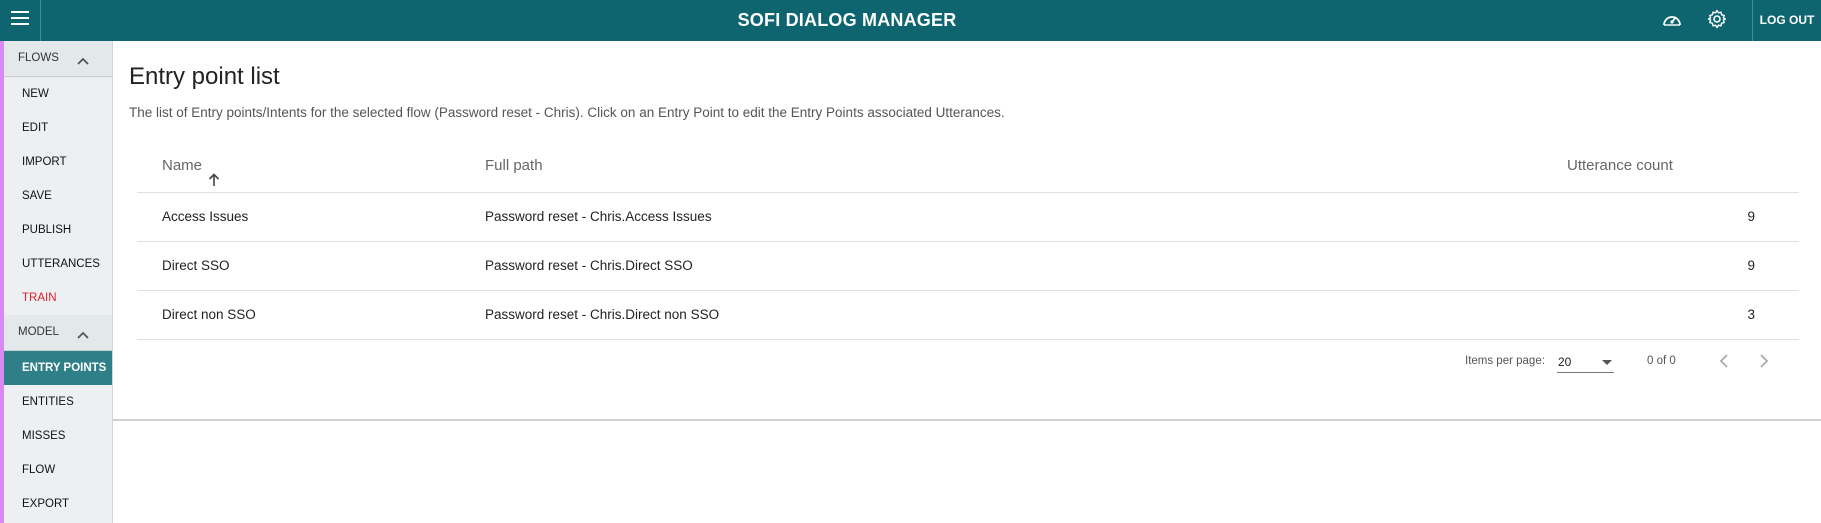  I want to click on sidebar-section-model: MODEL, so click(58, 333).